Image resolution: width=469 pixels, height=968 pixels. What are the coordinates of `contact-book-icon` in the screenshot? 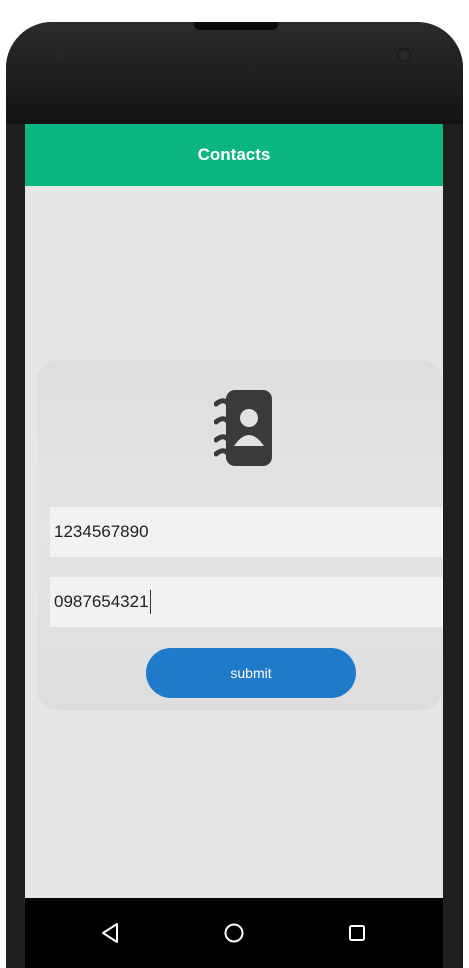 It's located at (243, 428).